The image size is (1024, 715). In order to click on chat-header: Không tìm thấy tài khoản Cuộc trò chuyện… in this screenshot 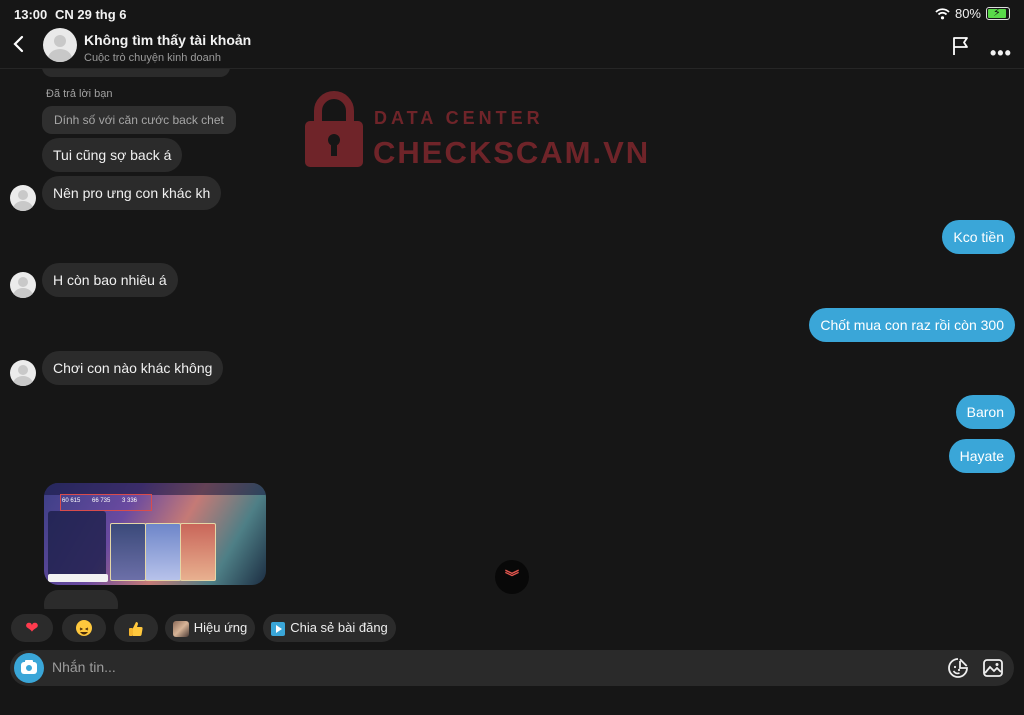, I will do `click(512, 46)`.